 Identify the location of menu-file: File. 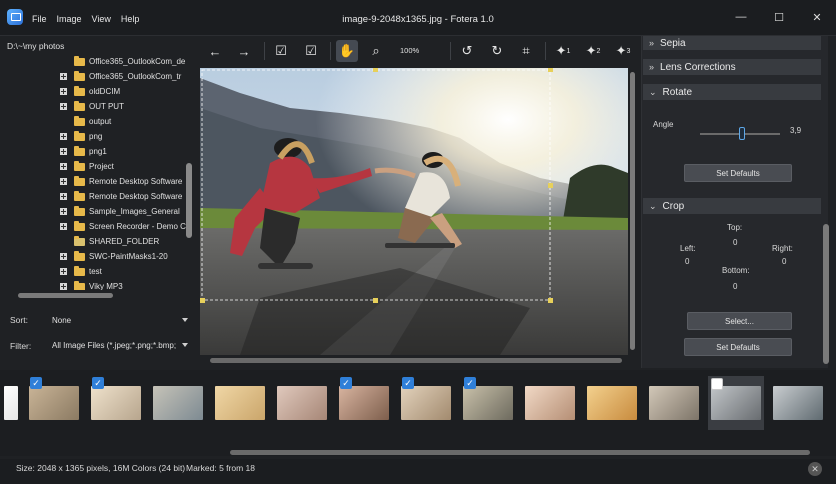
(39, 19).